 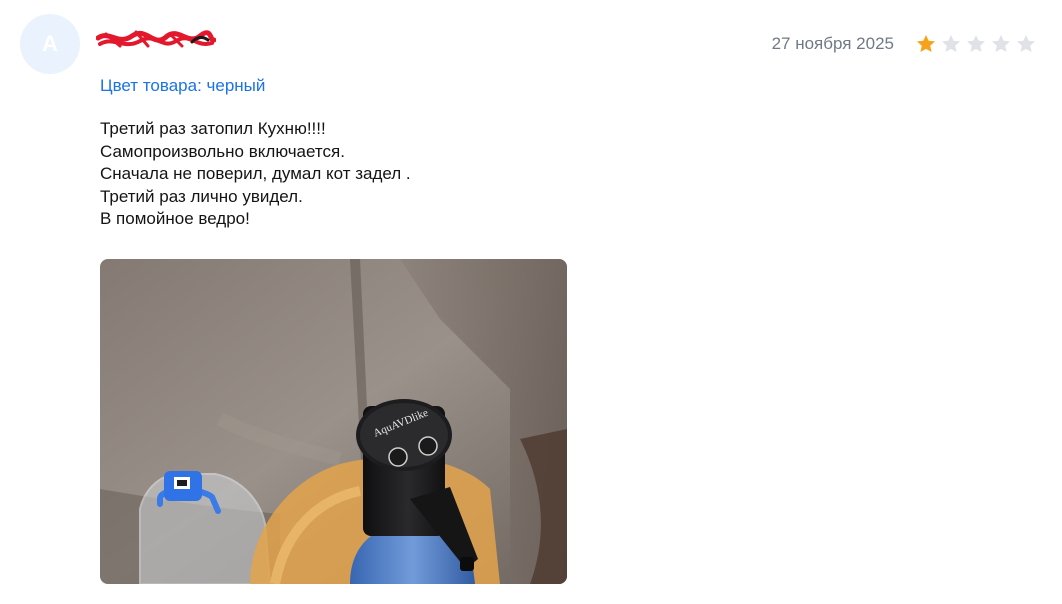 I want to click on rating-stars, so click(x=976, y=44).